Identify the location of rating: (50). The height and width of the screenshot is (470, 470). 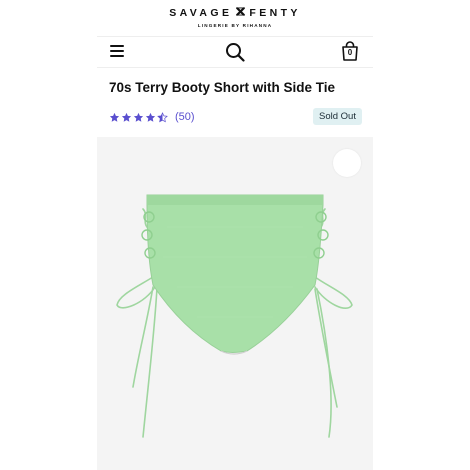
(152, 117).